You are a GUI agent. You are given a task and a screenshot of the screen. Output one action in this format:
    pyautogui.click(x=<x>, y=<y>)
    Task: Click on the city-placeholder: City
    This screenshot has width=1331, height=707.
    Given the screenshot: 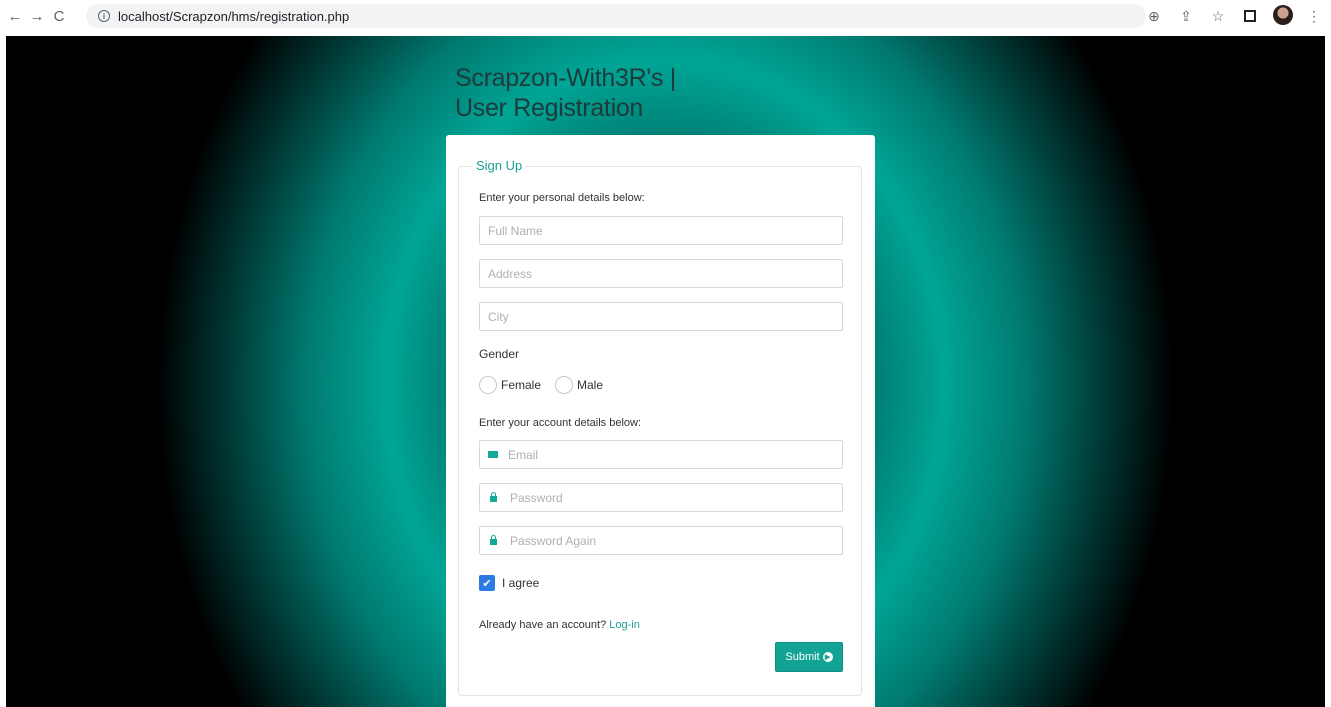 What is the action you would take?
    pyautogui.click(x=498, y=316)
    